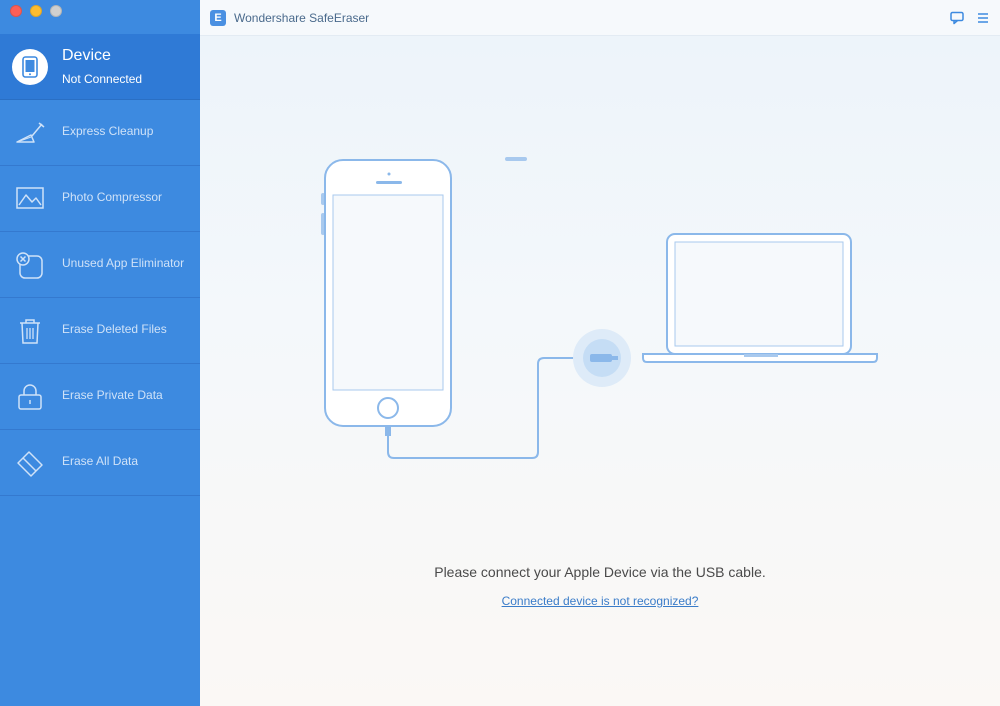 The height and width of the screenshot is (706, 1000). Describe the element at coordinates (30, 132) in the screenshot. I see `broom-icon` at that location.